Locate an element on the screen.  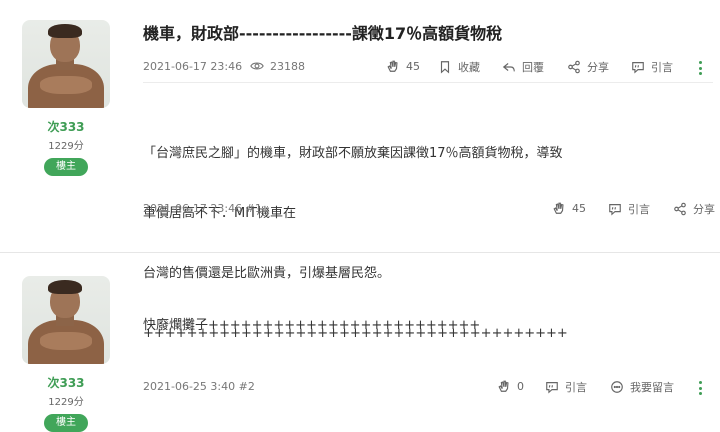
like-button: 0 is located at coordinates (510, 386).